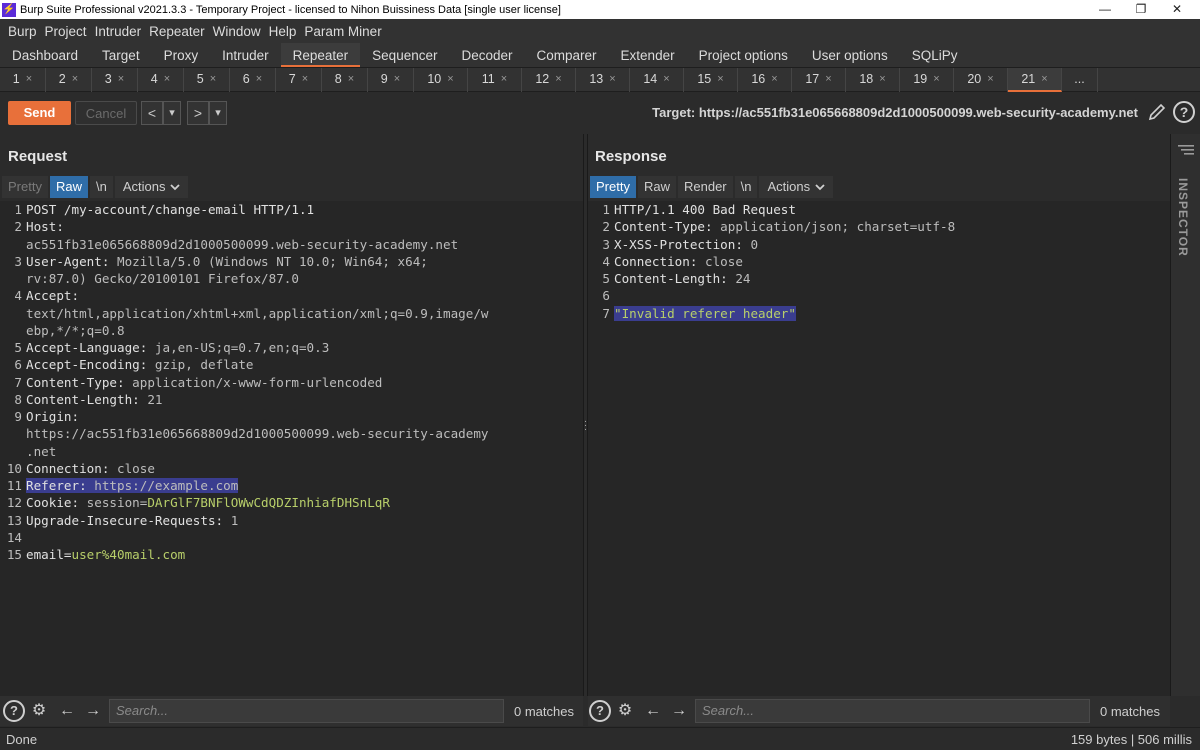 The width and height of the screenshot is (1200, 750). What do you see at coordinates (132, 468) in the screenshot?
I see `code-token: close` at bounding box center [132, 468].